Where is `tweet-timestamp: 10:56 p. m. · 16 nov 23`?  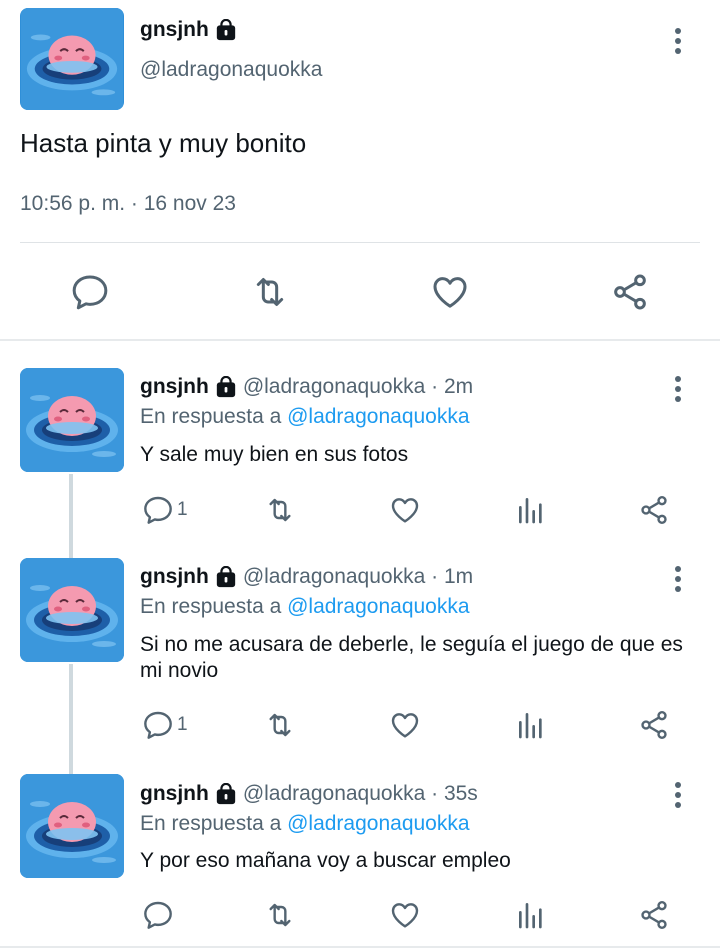 tweet-timestamp: 10:56 p. m. · 16 nov 23 is located at coordinates (128, 204).